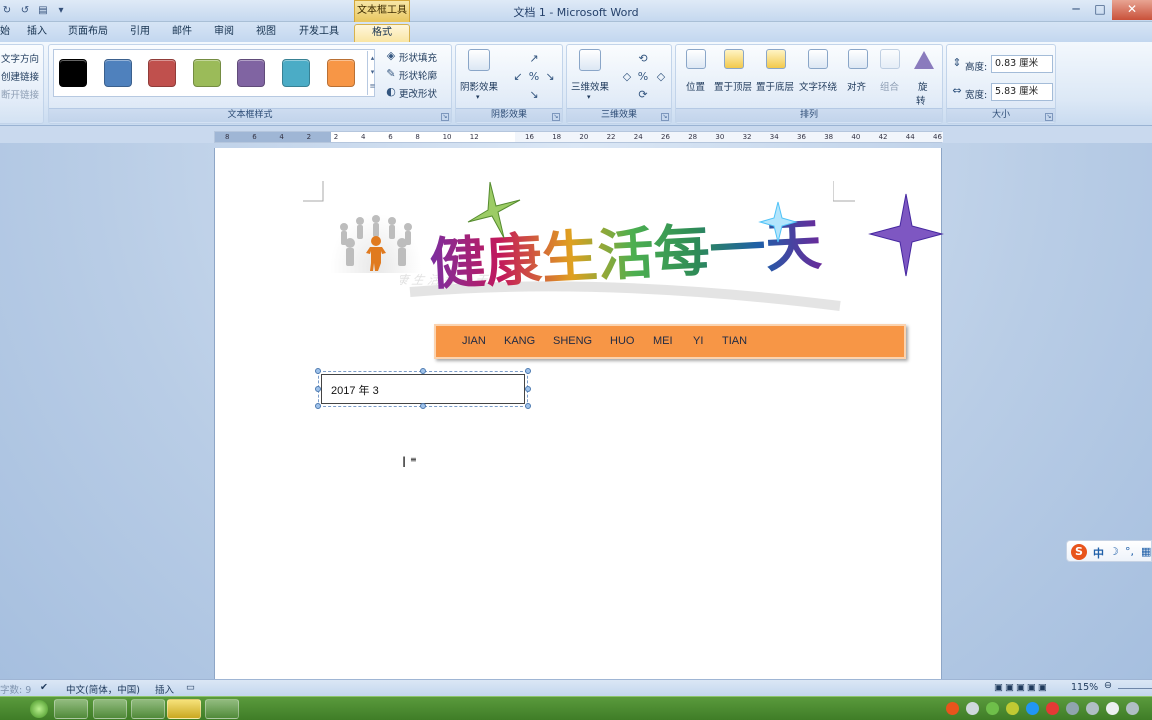  What do you see at coordinates (20, 76) in the screenshot?
I see `create-link-button: 创建链接` at bounding box center [20, 76].